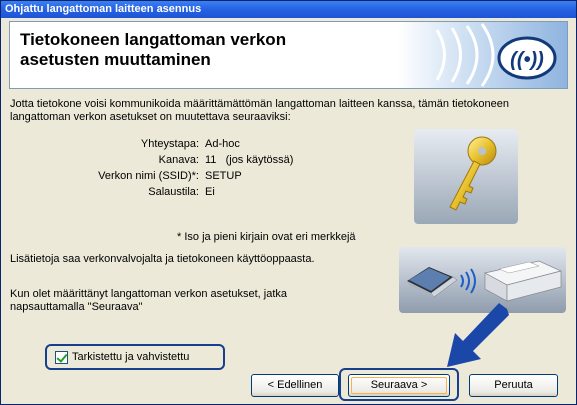 The height and width of the screenshot is (405, 577). What do you see at coordinates (222, 144) in the screenshot?
I see `setting-value: Ad-hoc` at bounding box center [222, 144].